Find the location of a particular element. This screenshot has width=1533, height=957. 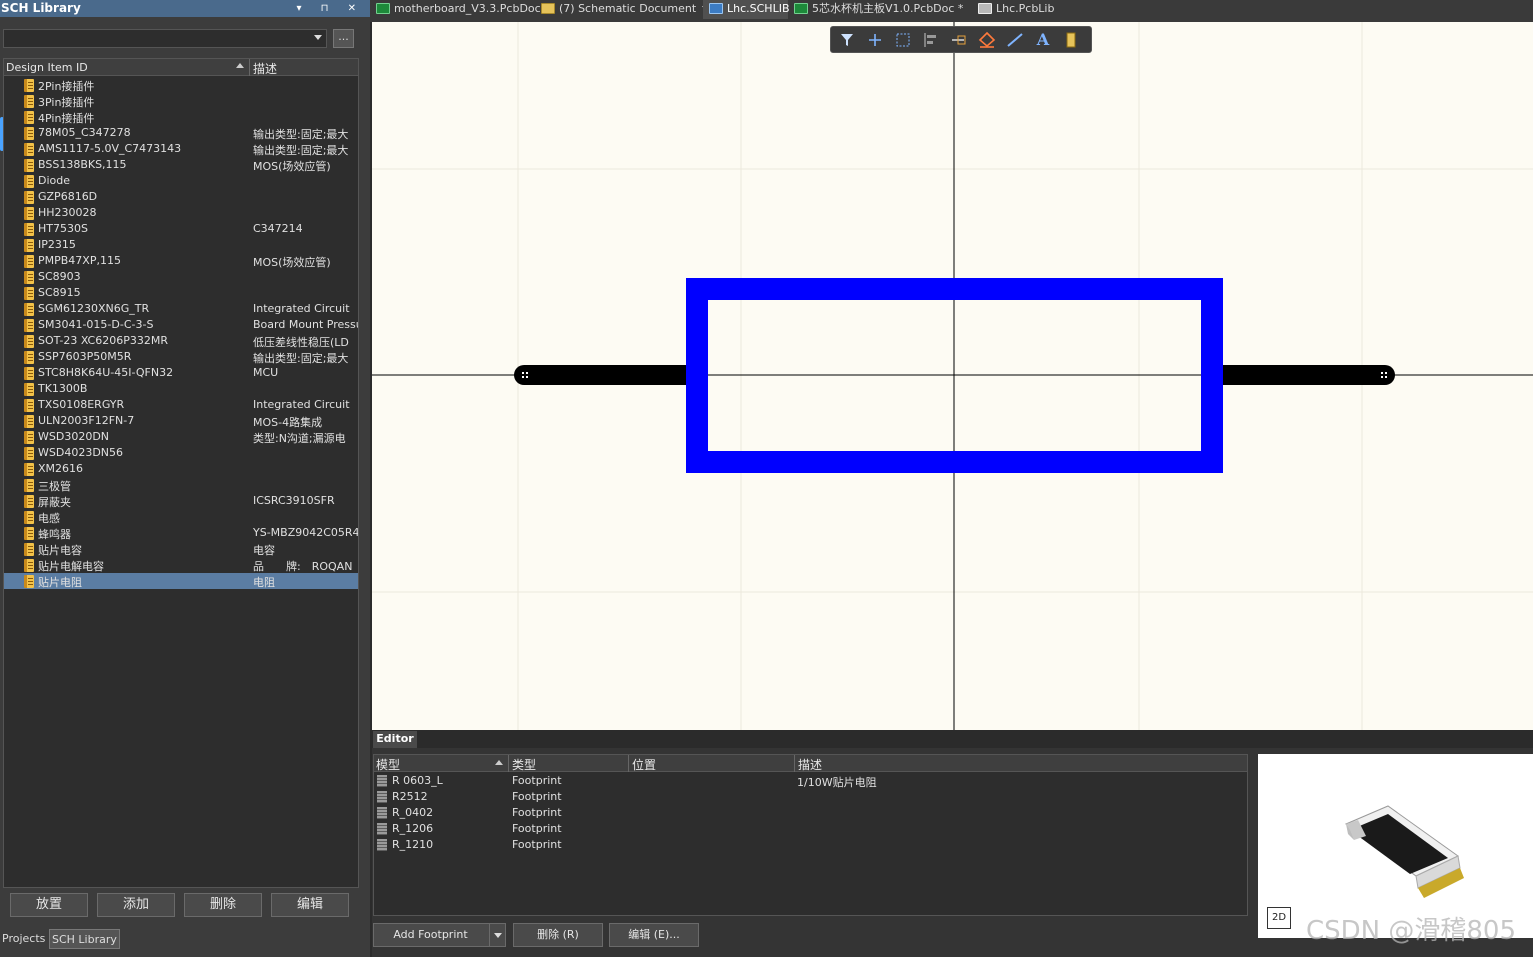

design-item-description: Integrated Circuit is located at coordinates (301, 308).